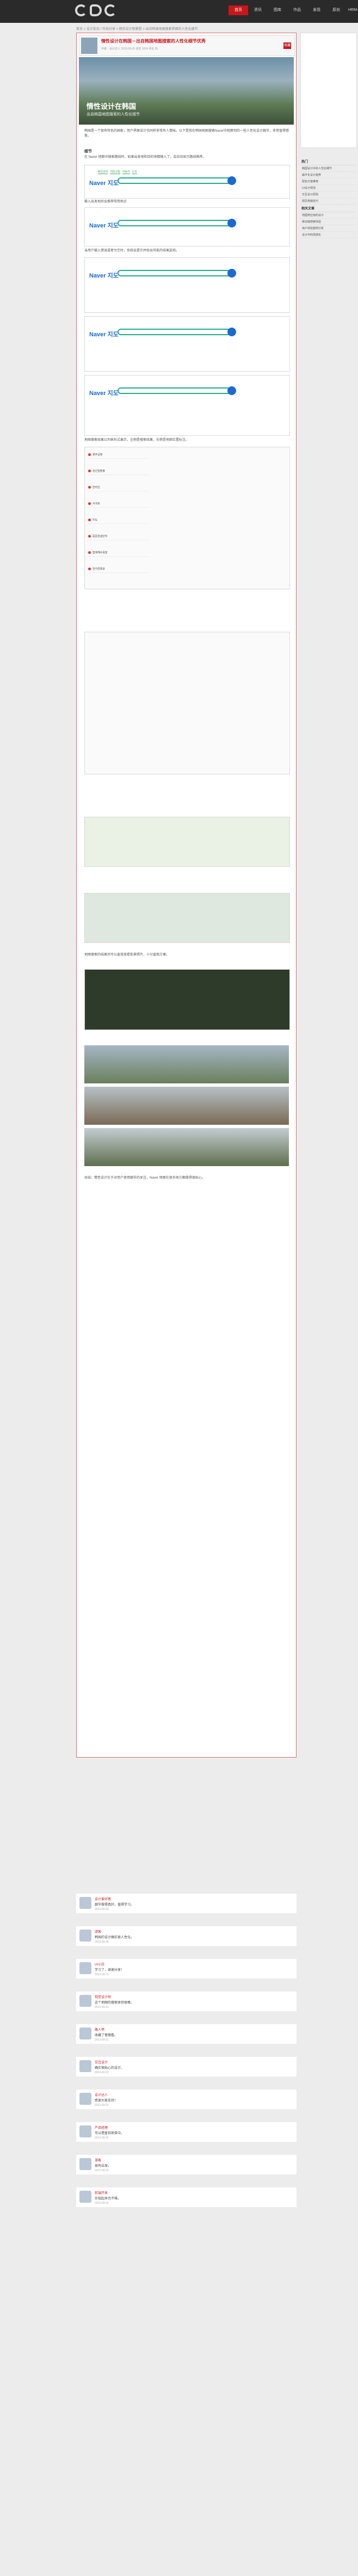 The height and width of the screenshot is (2576, 358). What do you see at coordinates (114, 1905) in the screenshot?
I see `comment-text: 细节做得真好，值得学习。` at bounding box center [114, 1905].